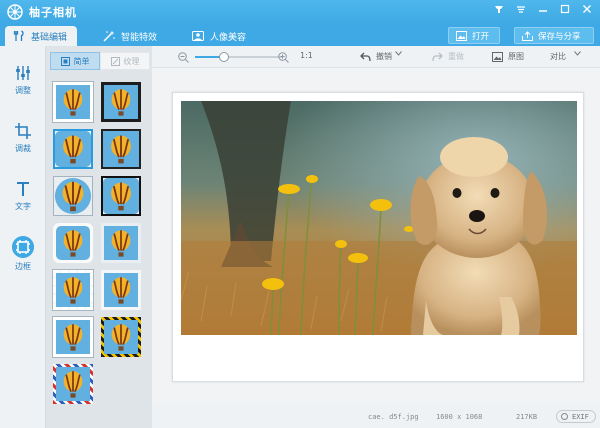  I want to click on tab-label: 纹理, so click(131, 61).